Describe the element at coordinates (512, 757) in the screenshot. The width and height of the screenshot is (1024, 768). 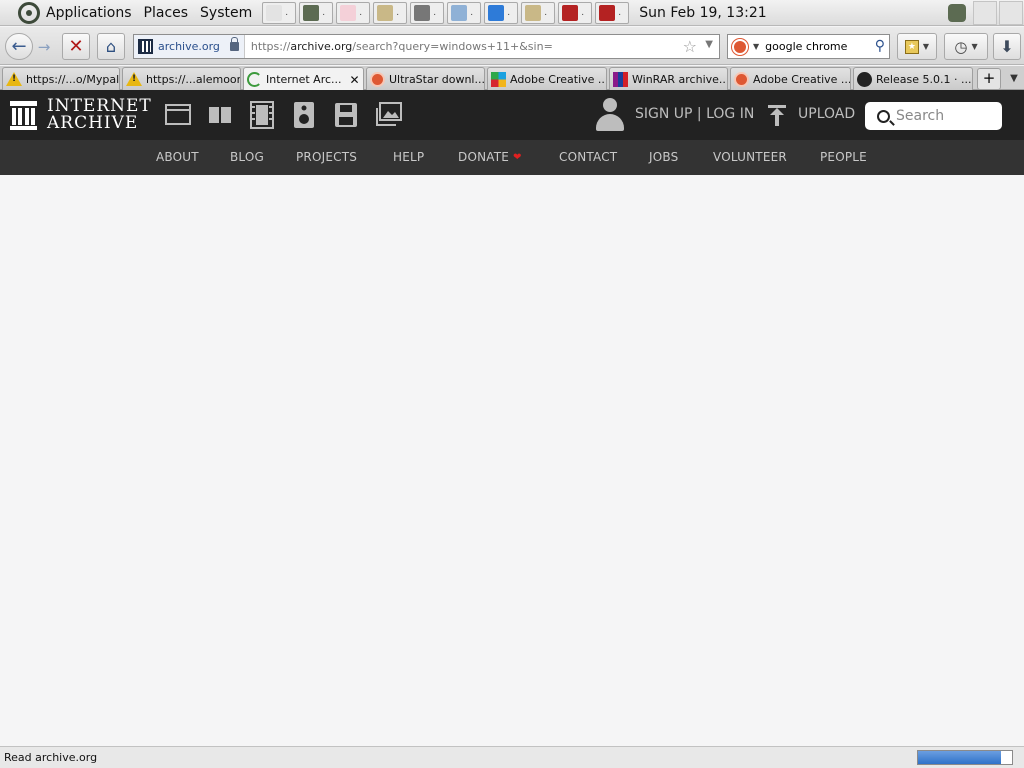
I see `status-bar: Read archive.org` at that location.